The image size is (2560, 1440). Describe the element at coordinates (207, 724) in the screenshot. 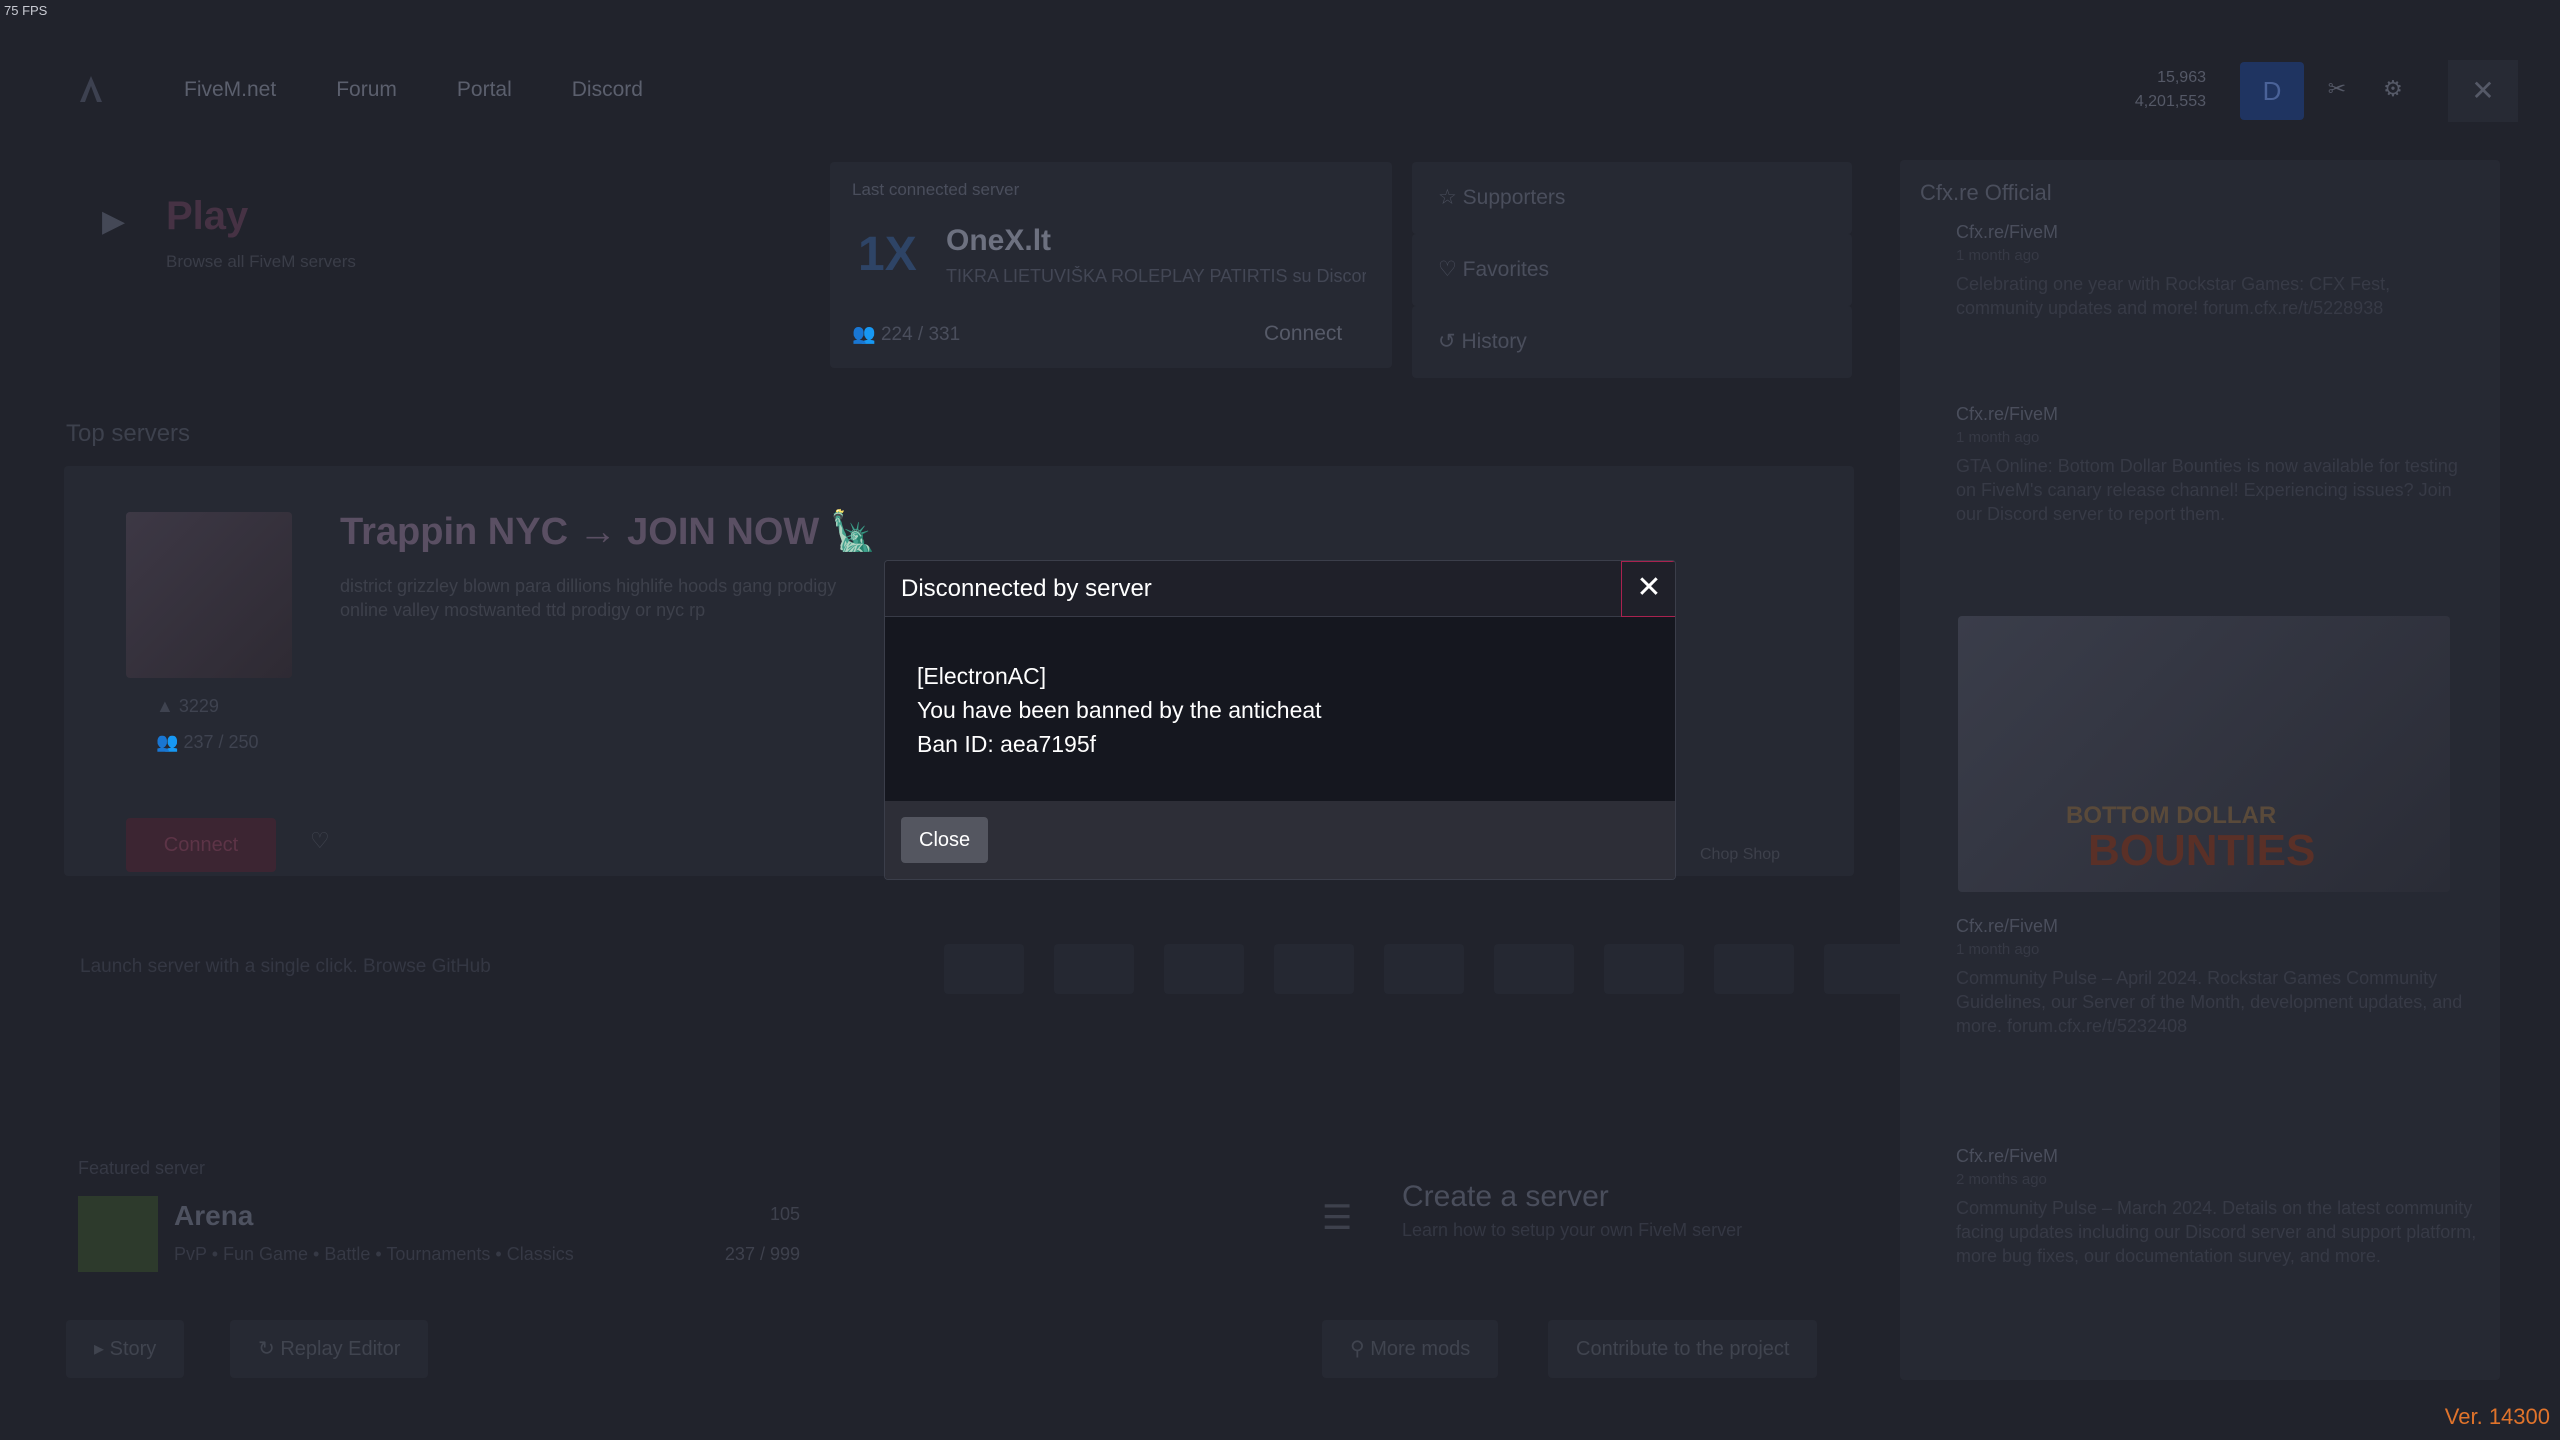

I see `server-stats: ▲ 3229 👥 237 / 250` at that location.